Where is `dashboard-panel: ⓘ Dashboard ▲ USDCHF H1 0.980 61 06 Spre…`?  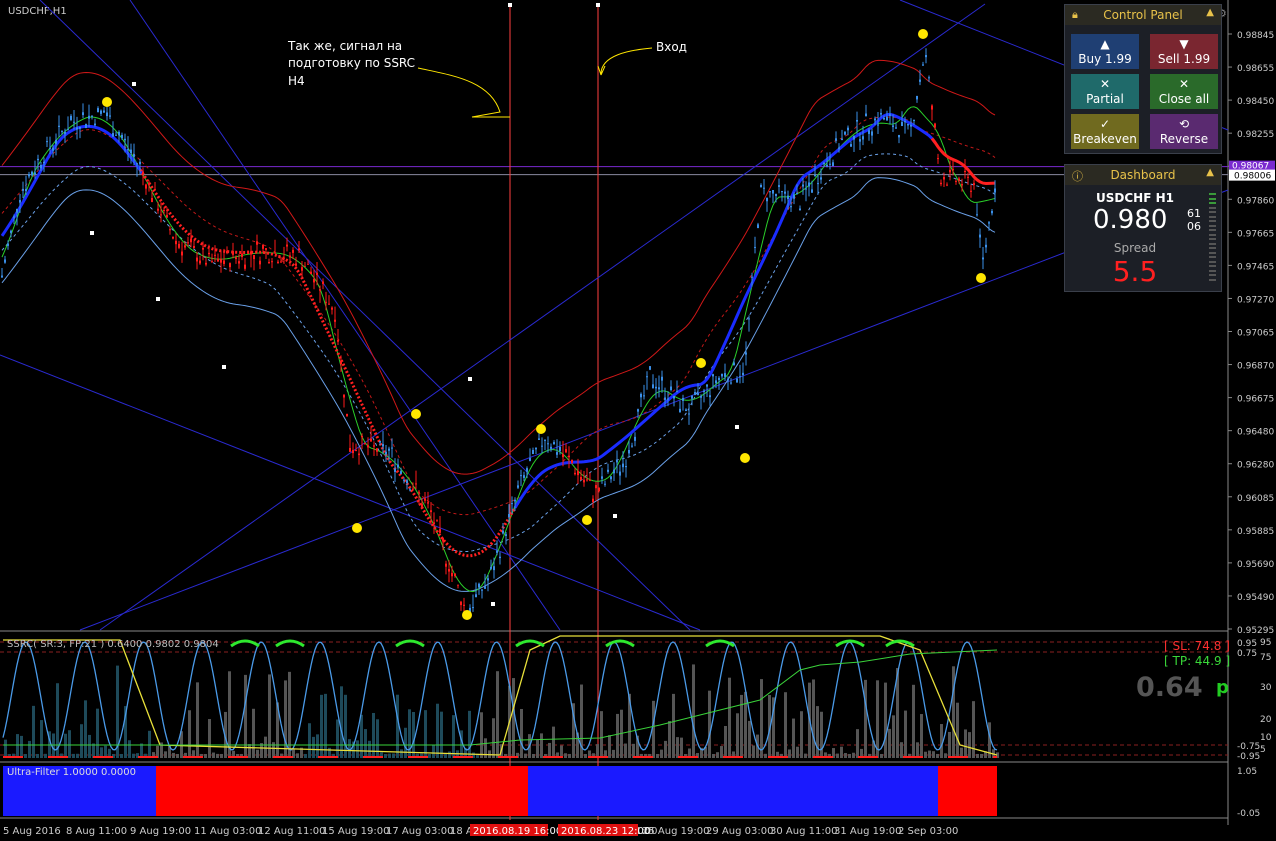
dashboard-panel: ⓘ Dashboard ▲ USDCHF H1 0.980 61 06 Spre… is located at coordinates (1143, 228).